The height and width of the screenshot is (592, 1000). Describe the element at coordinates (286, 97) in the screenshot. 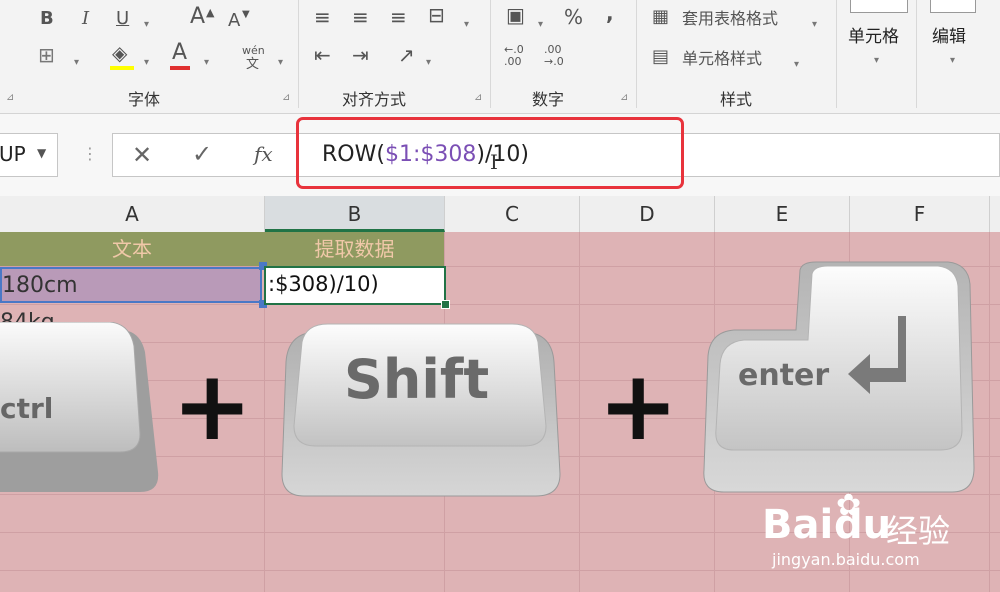

I see `font-launcher-icon: ⊿` at that location.